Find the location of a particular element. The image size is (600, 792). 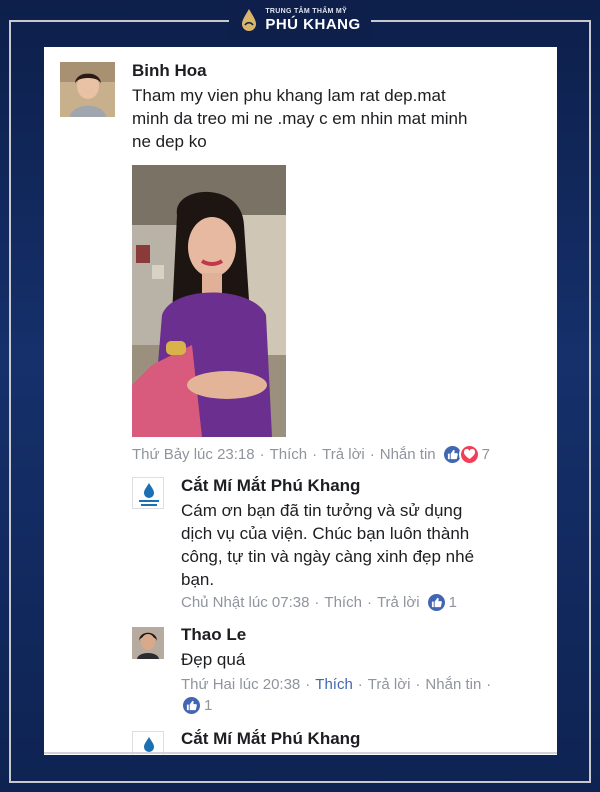

brand-logo-group: TRUNG TÂM THẨM MỸ PHÚ KHANG is located at coordinates (300, 20).